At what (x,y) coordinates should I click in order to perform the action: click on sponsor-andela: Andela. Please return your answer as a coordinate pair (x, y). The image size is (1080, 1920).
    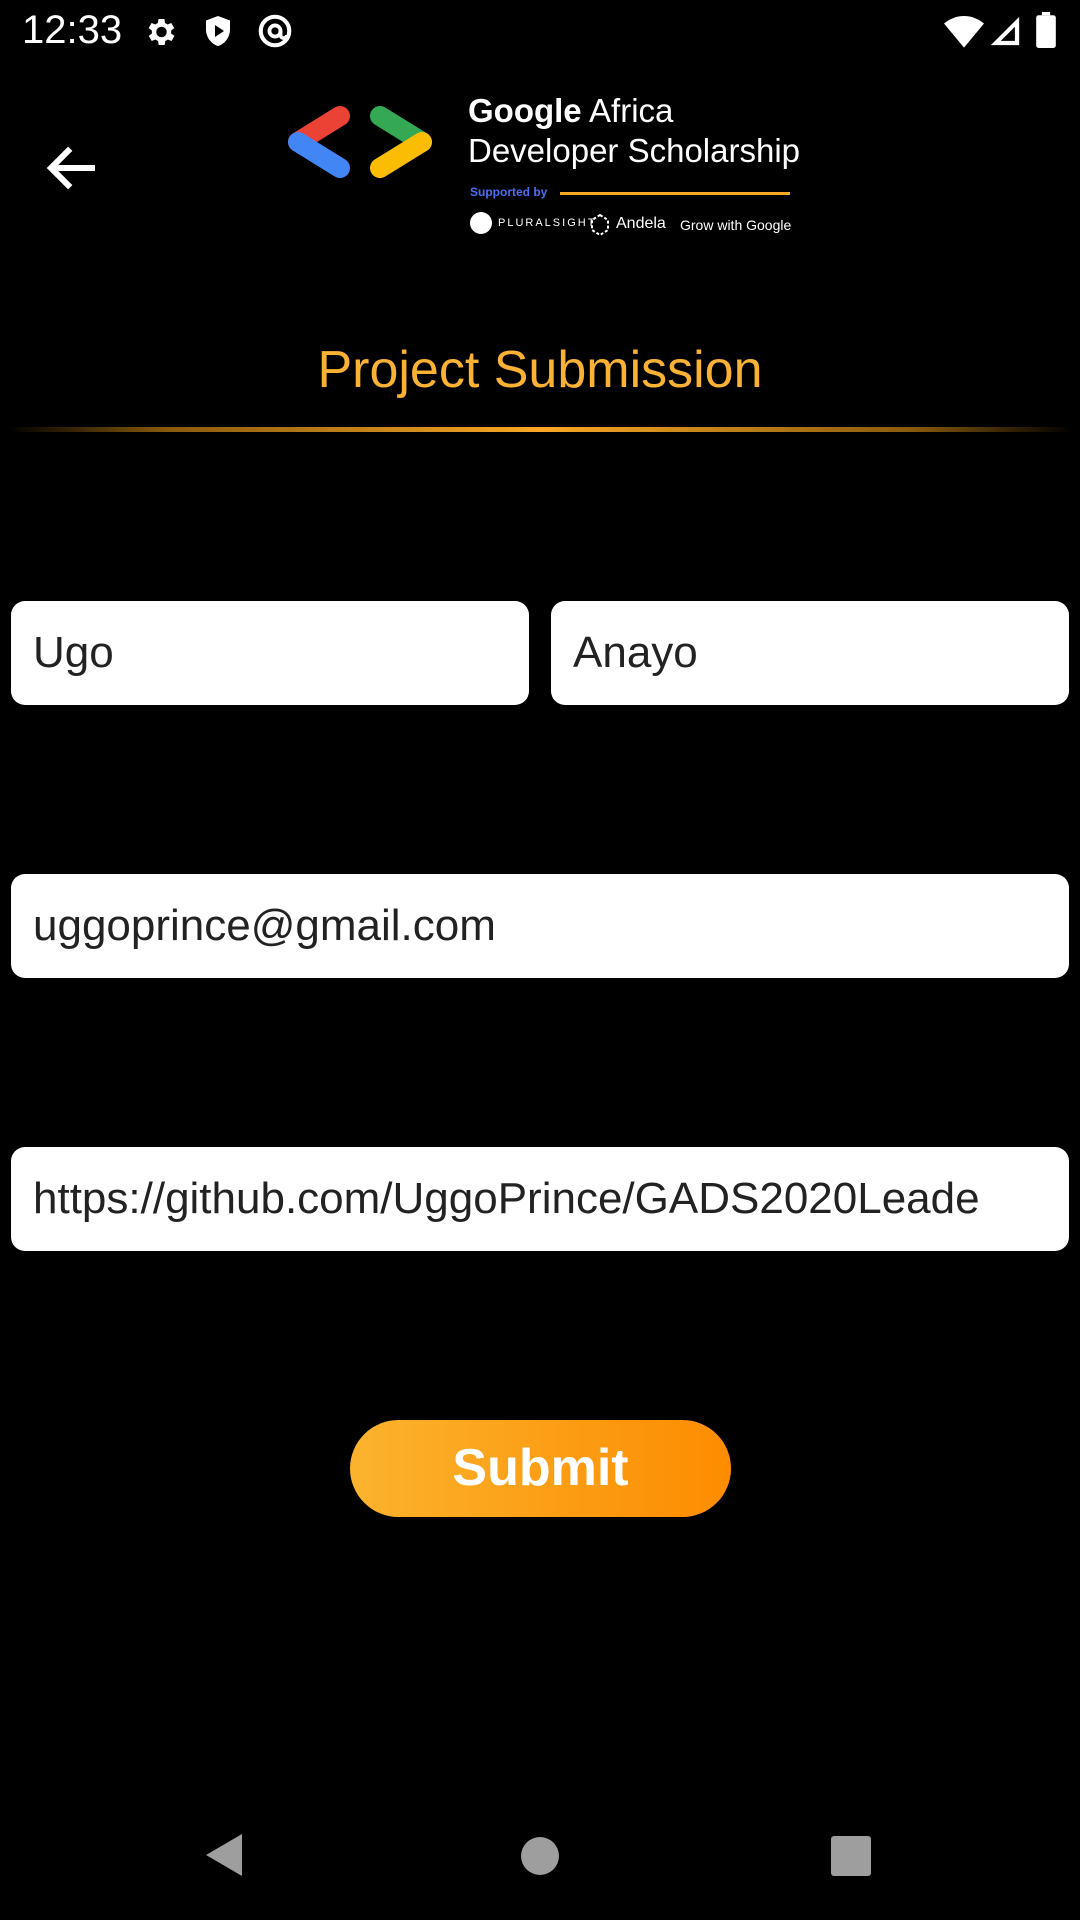
    Looking at the image, I should click on (641, 223).